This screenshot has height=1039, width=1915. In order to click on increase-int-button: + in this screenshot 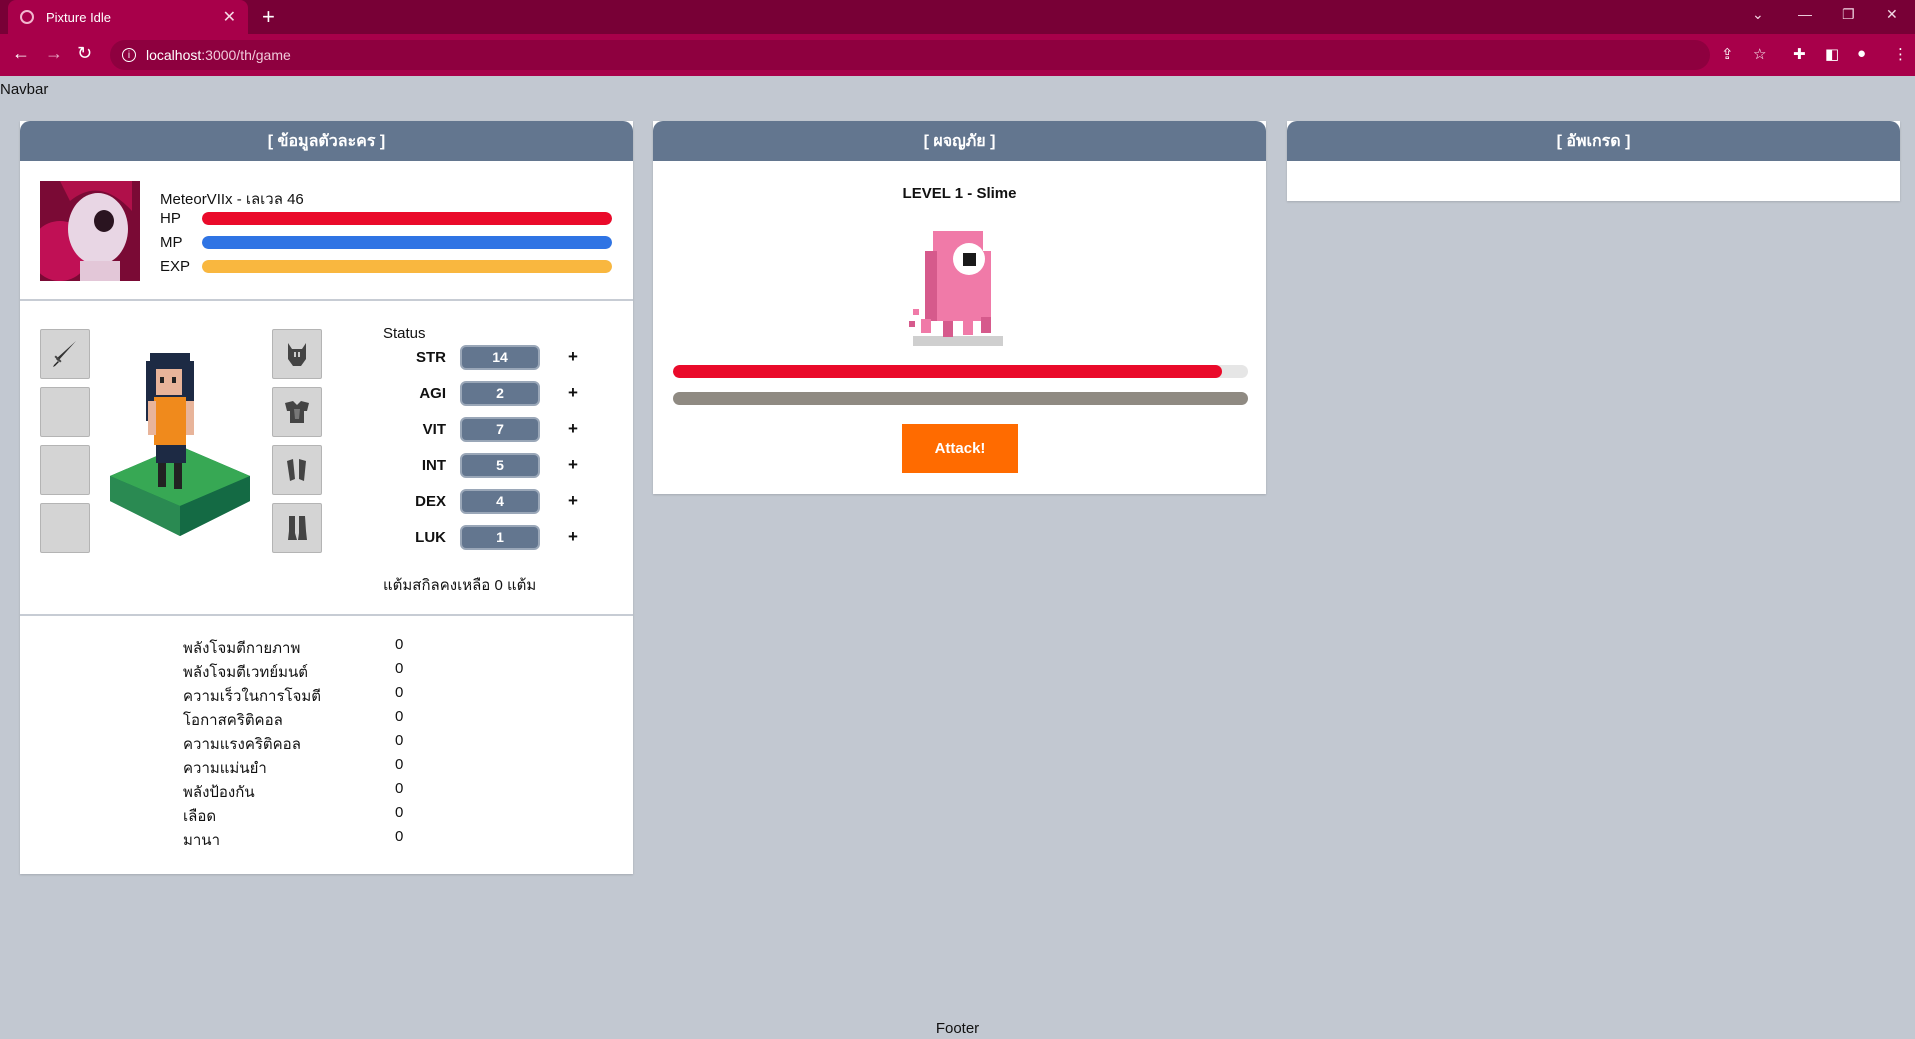, I will do `click(573, 465)`.